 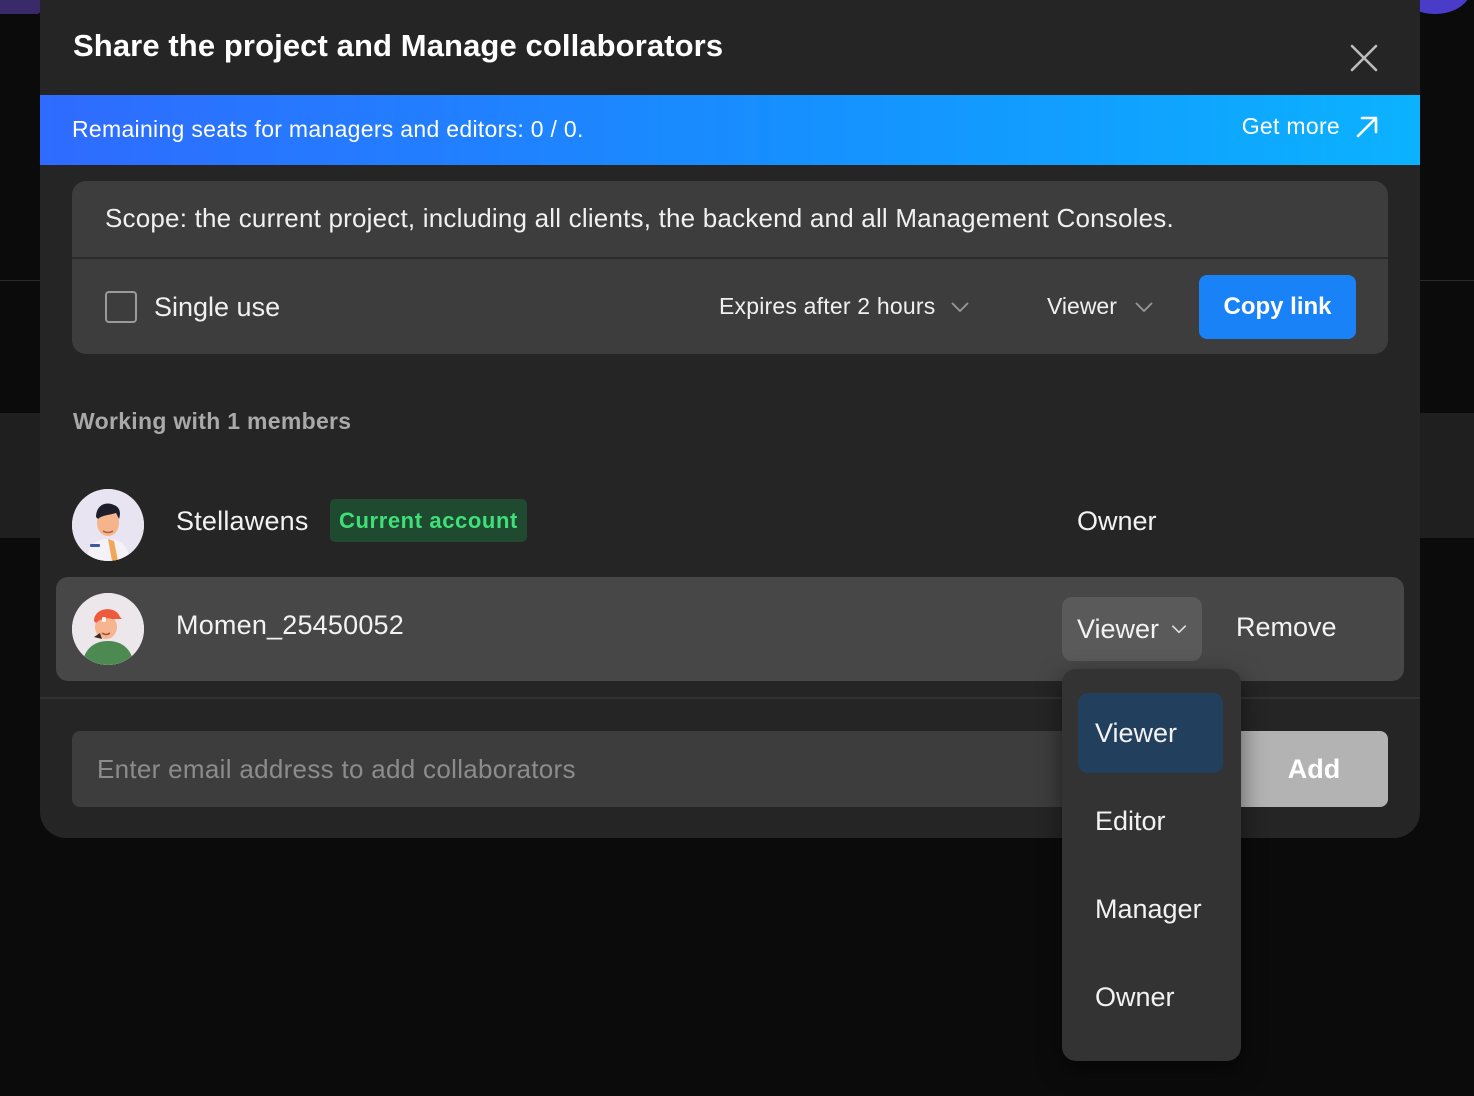 What do you see at coordinates (1277, 307) in the screenshot?
I see `copy-link-button: Copy link` at bounding box center [1277, 307].